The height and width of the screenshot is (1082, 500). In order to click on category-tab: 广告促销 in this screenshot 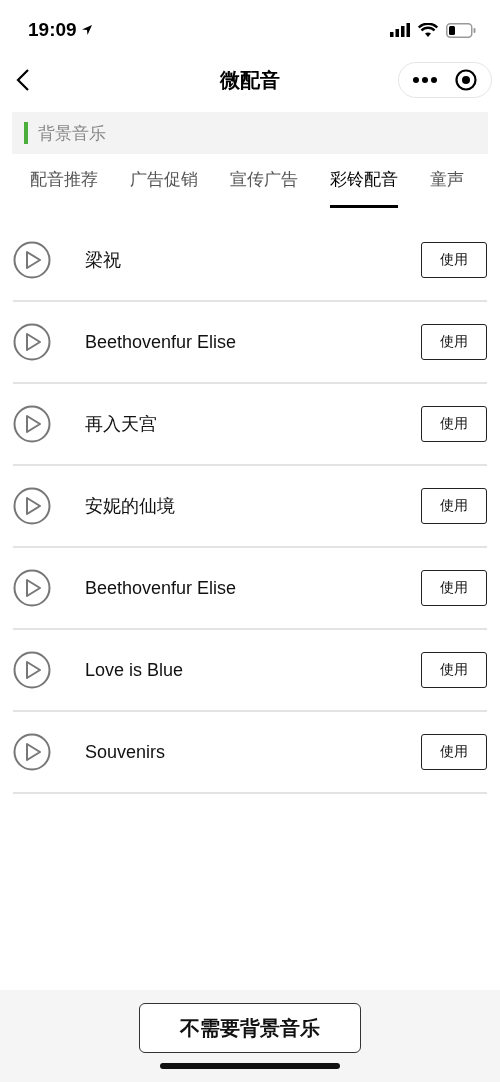, I will do `click(164, 181)`.